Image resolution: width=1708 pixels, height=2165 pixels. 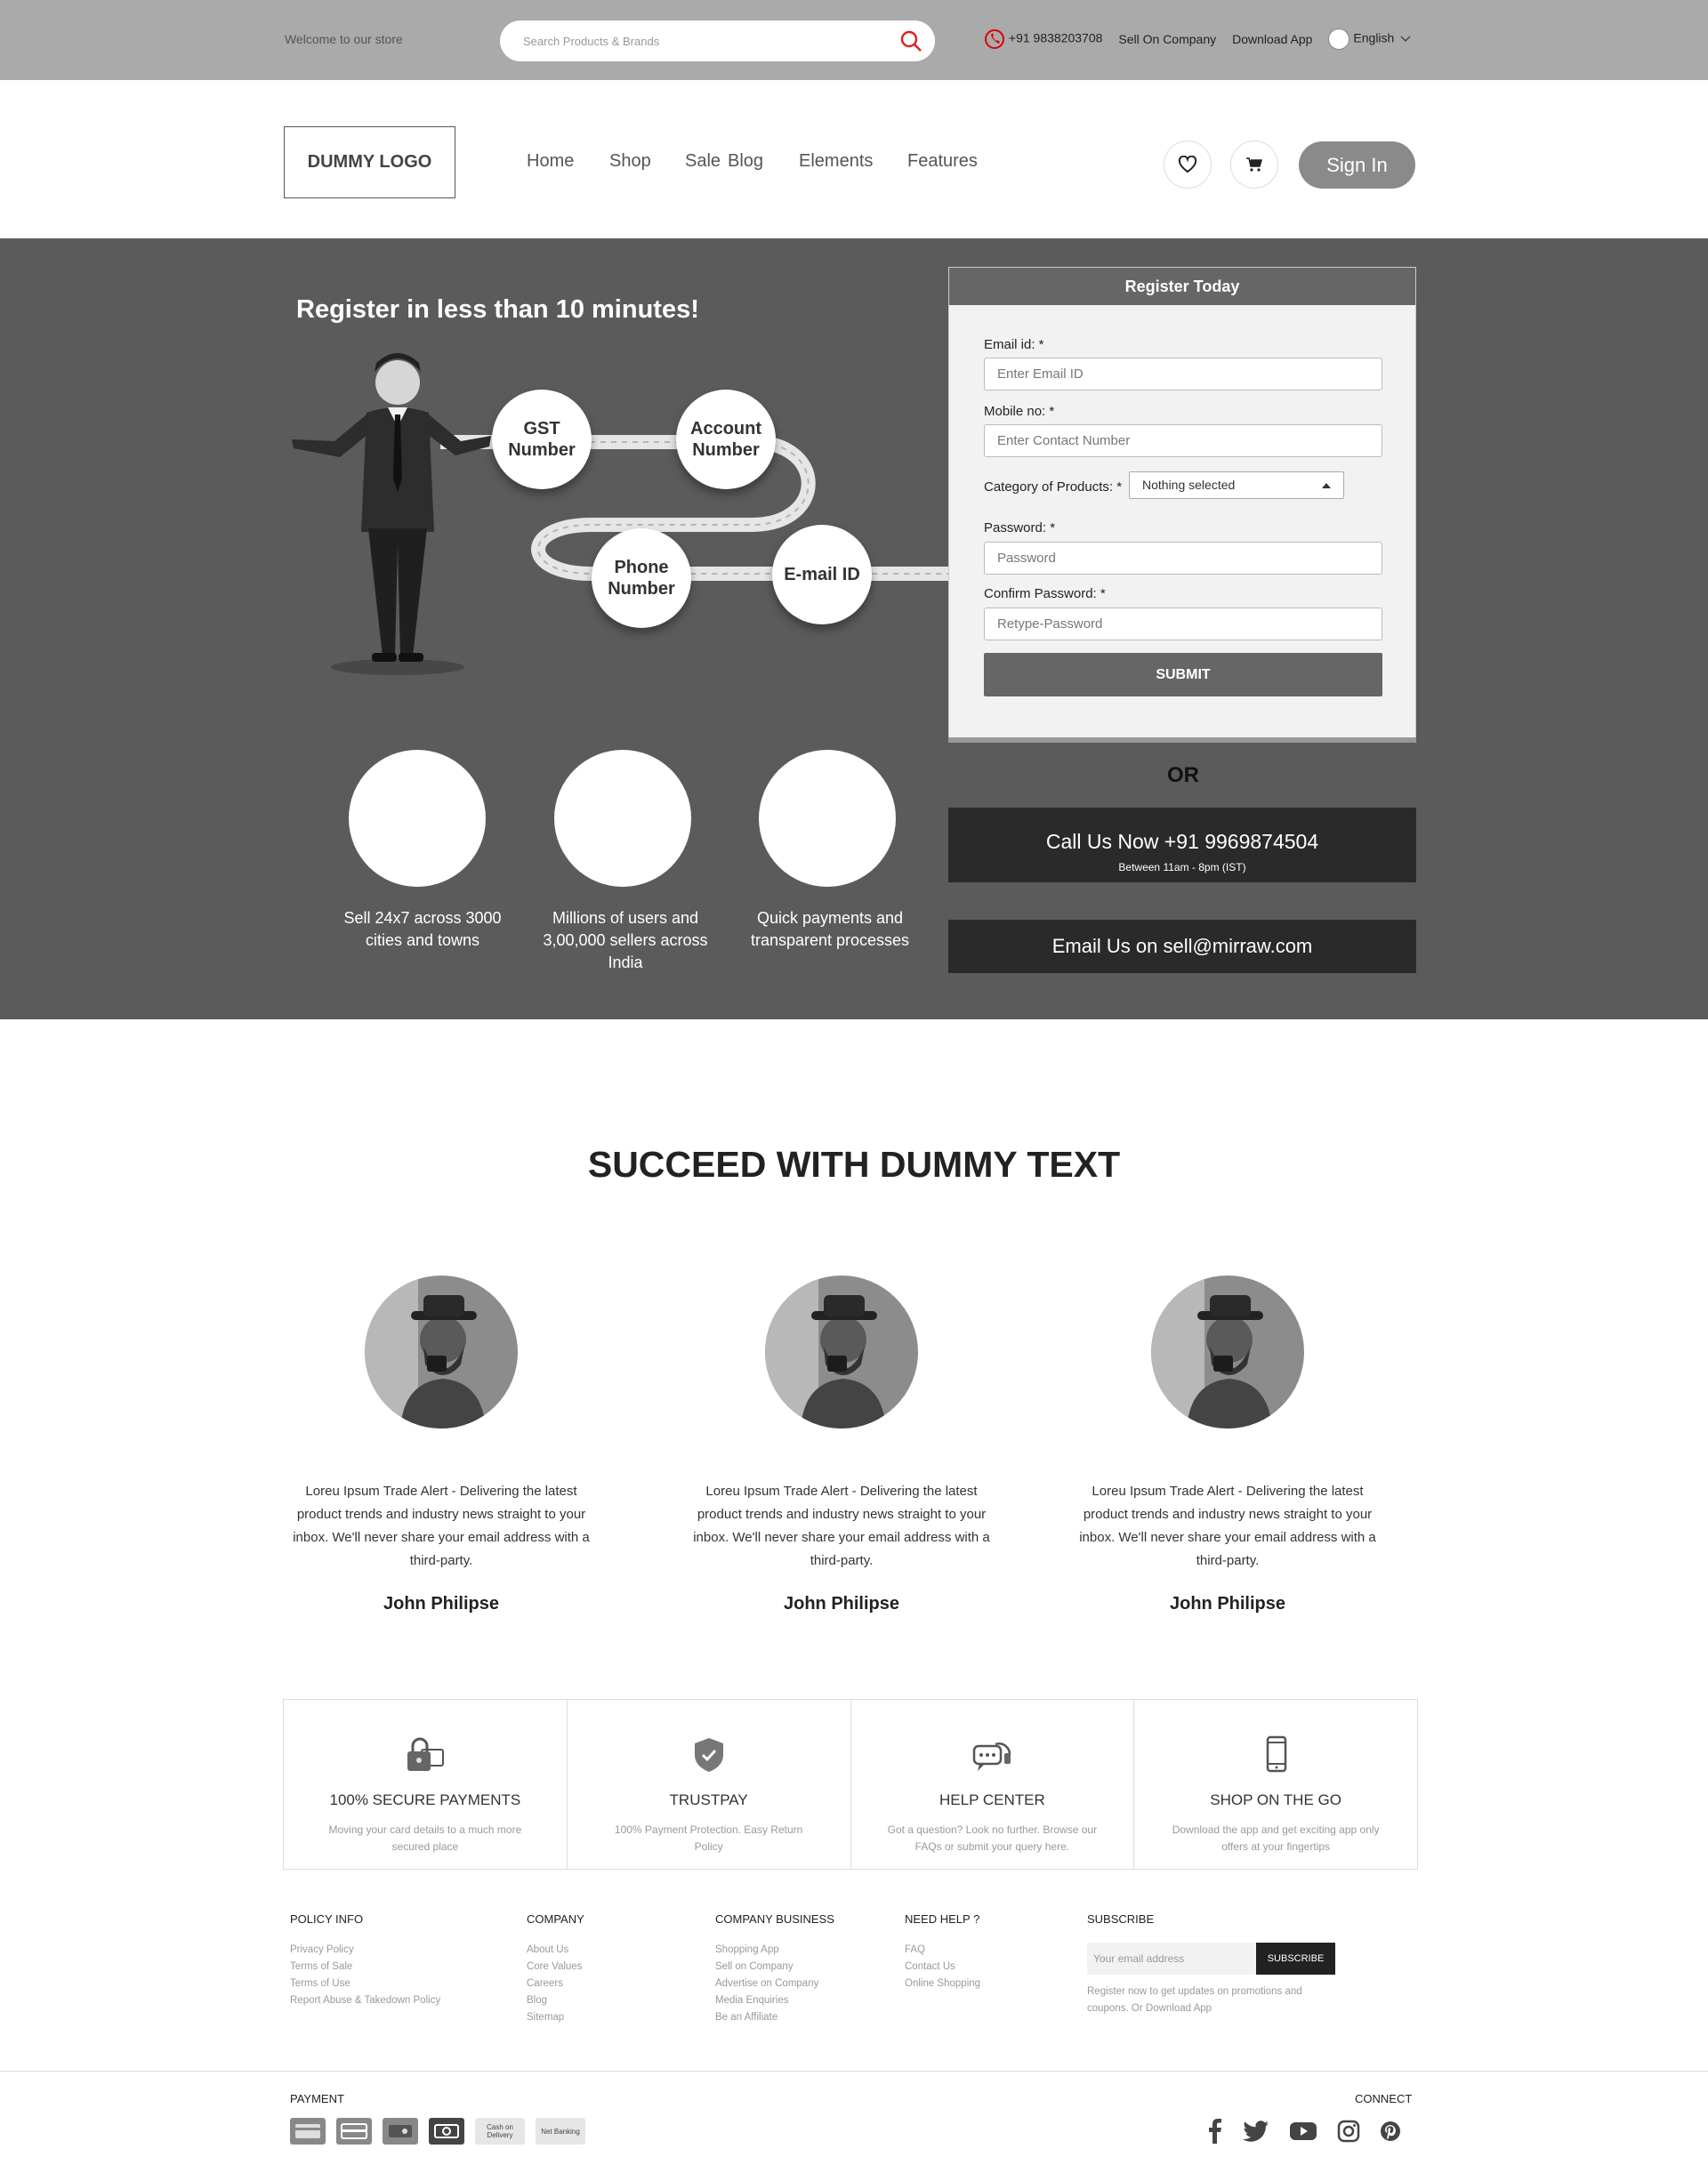 What do you see at coordinates (1019, 411) in the screenshot?
I see `mobile-label: Mobile no: *` at bounding box center [1019, 411].